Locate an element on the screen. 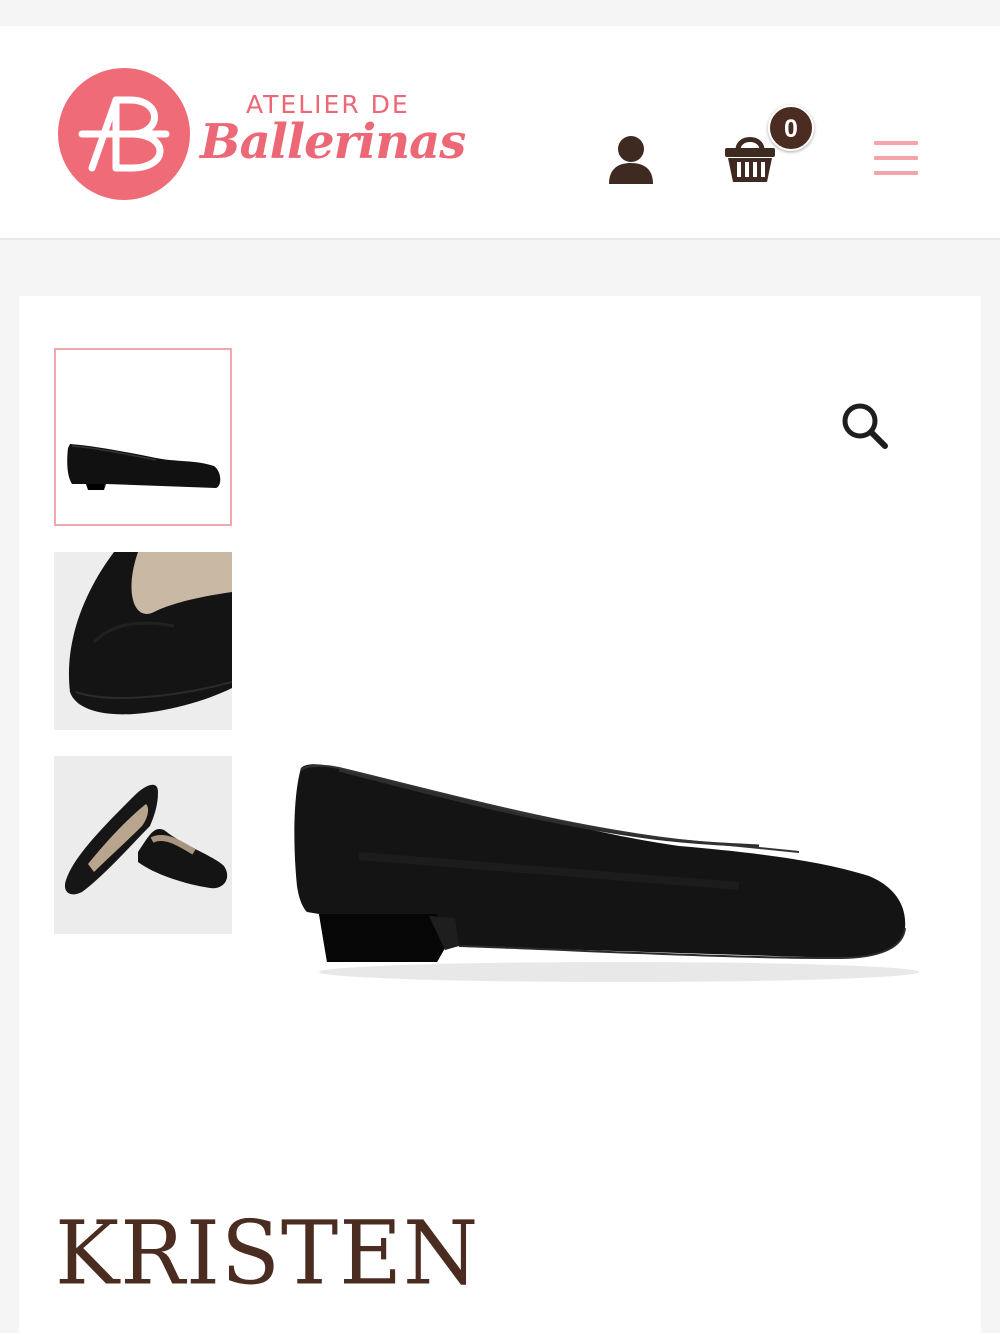  logo-monogram is located at coordinates (124, 134).